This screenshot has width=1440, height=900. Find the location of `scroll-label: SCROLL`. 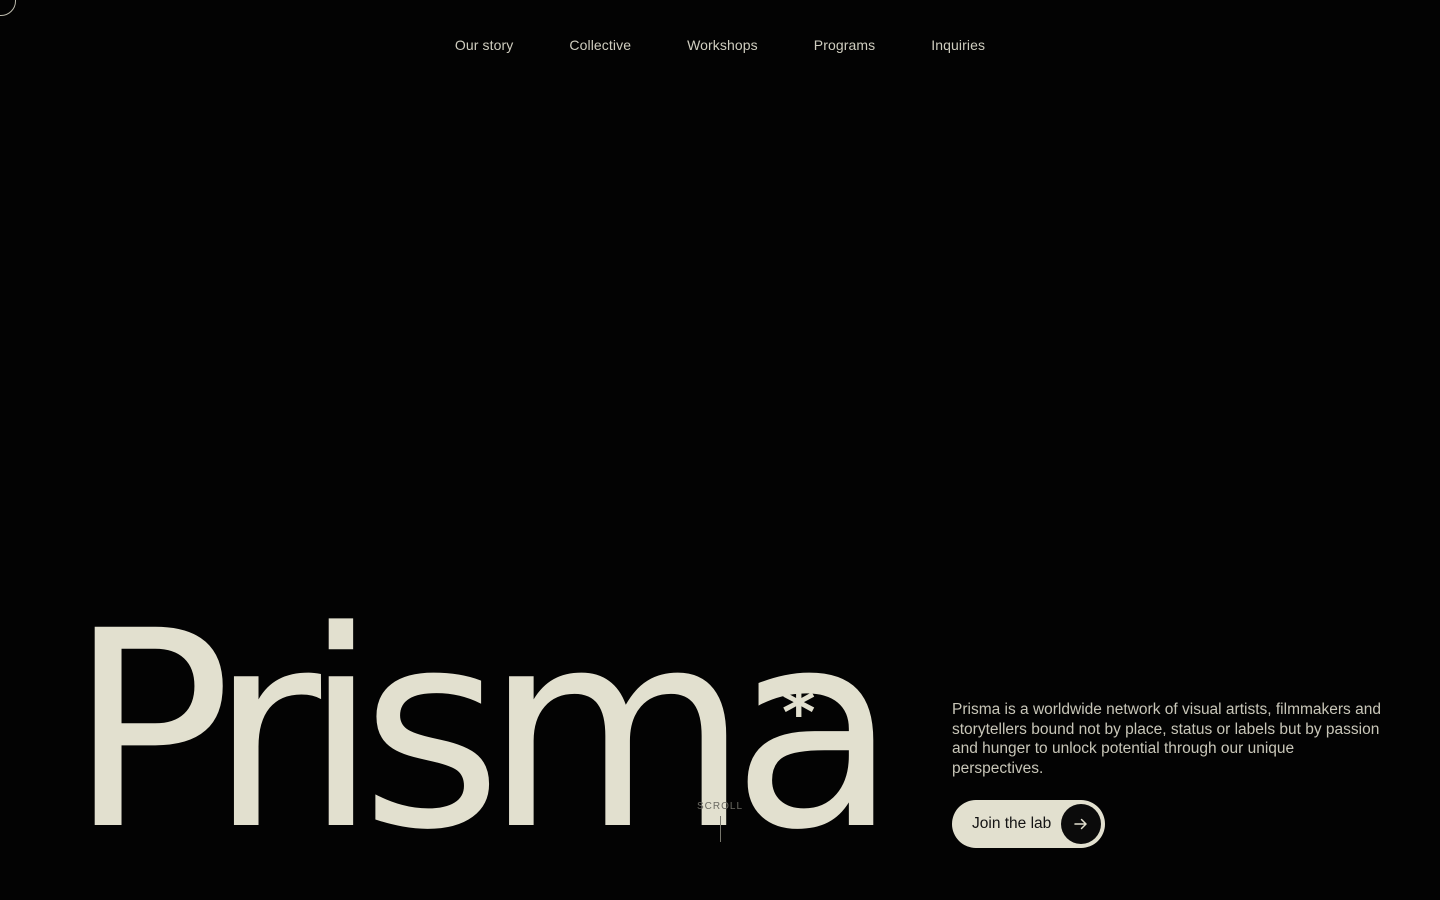

scroll-label: SCROLL is located at coordinates (719, 806).